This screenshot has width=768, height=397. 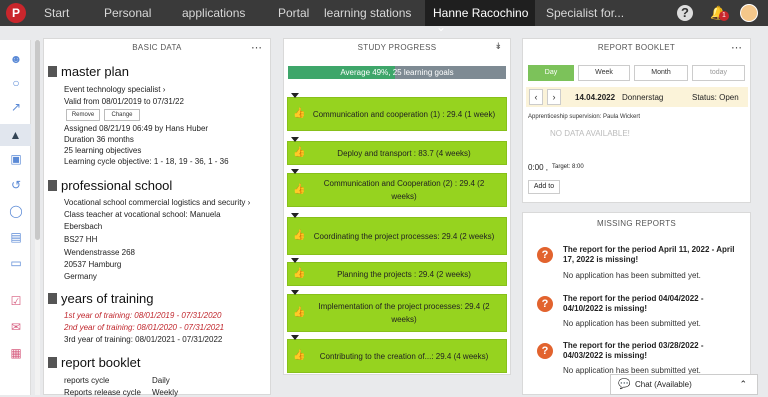 I want to click on status-badge: Status: Open, so click(x=715, y=97).